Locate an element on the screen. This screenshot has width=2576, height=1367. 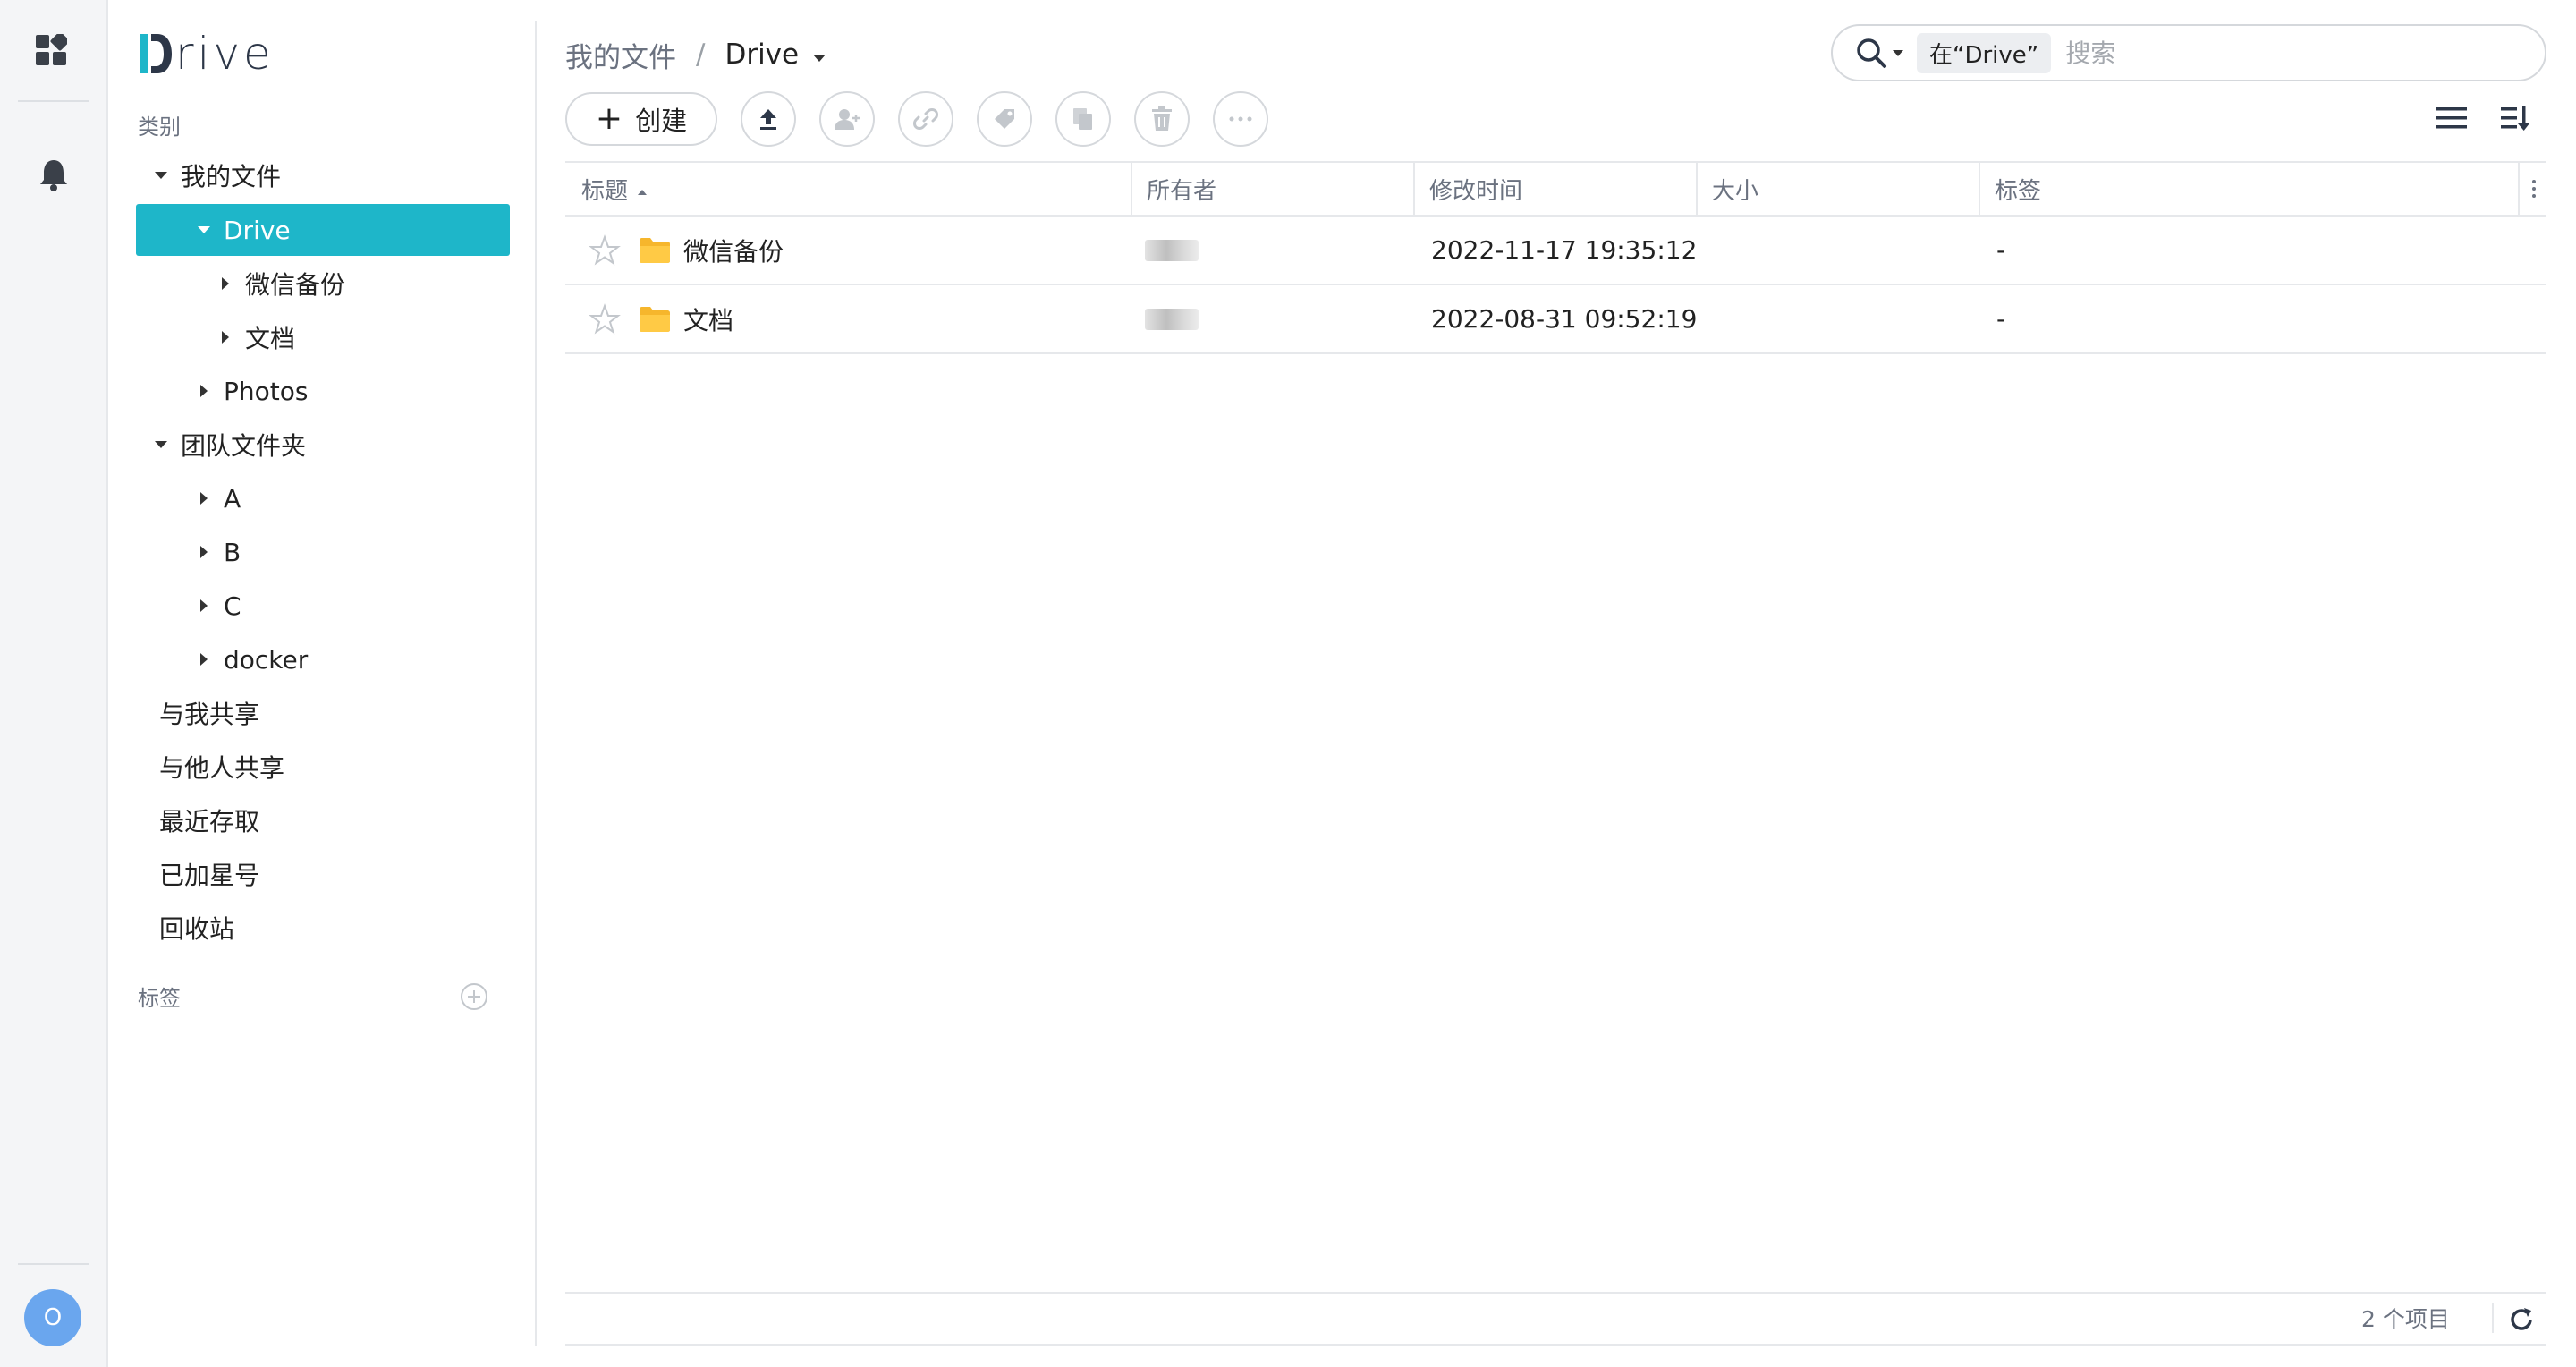
footer-separator is located at coordinates (2493, 1318).